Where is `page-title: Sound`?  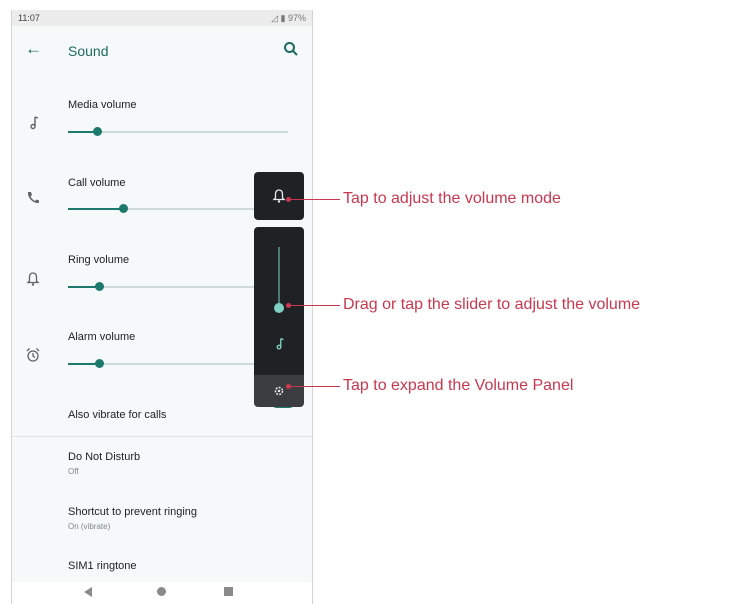
page-title: Sound is located at coordinates (88, 51).